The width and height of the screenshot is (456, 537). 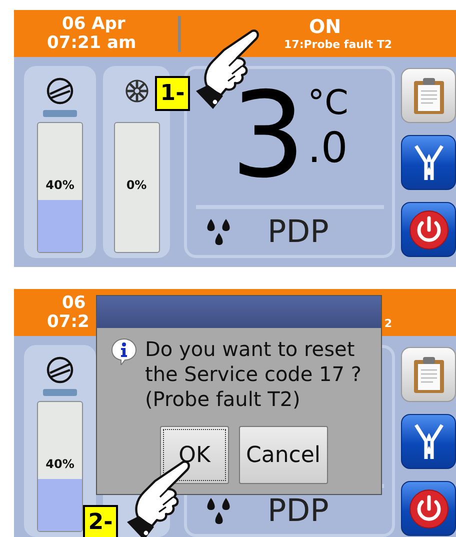 What do you see at coordinates (325, 27) in the screenshot?
I see `status-text: ON` at bounding box center [325, 27].